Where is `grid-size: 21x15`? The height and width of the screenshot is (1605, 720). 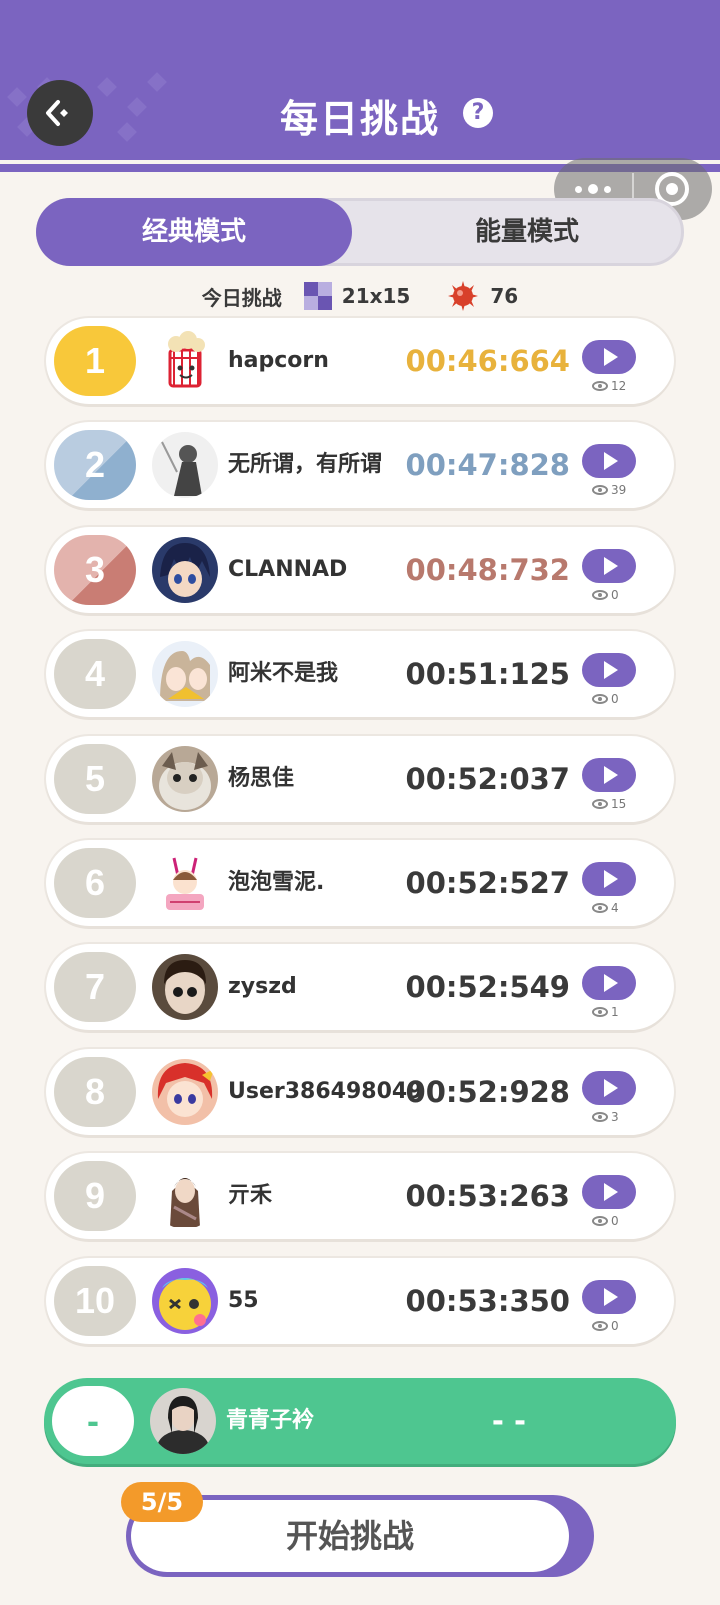
grid-size: 21x15 is located at coordinates (376, 296).